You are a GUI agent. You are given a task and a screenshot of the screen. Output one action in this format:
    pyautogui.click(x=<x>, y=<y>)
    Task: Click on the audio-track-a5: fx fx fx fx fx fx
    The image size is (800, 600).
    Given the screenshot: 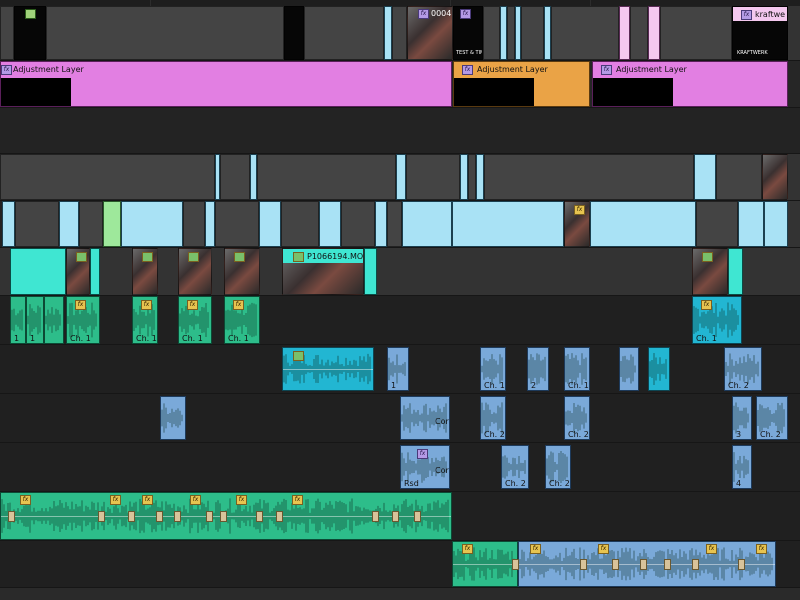 What is the action you would take?
    pyautogui.click(x=400, y=516)
    